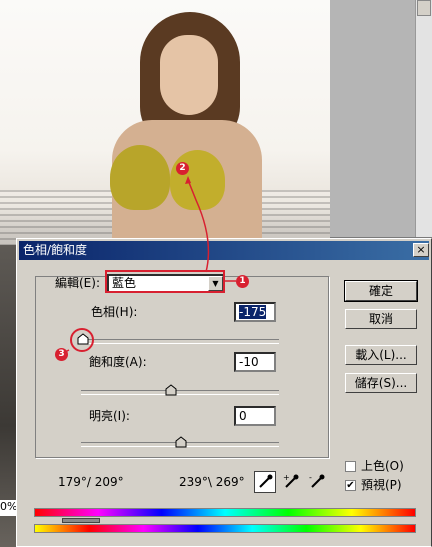 The width and height of the screenshot is (432, 547). I want to click on callout-badge-3: 3, so click(61, 354).